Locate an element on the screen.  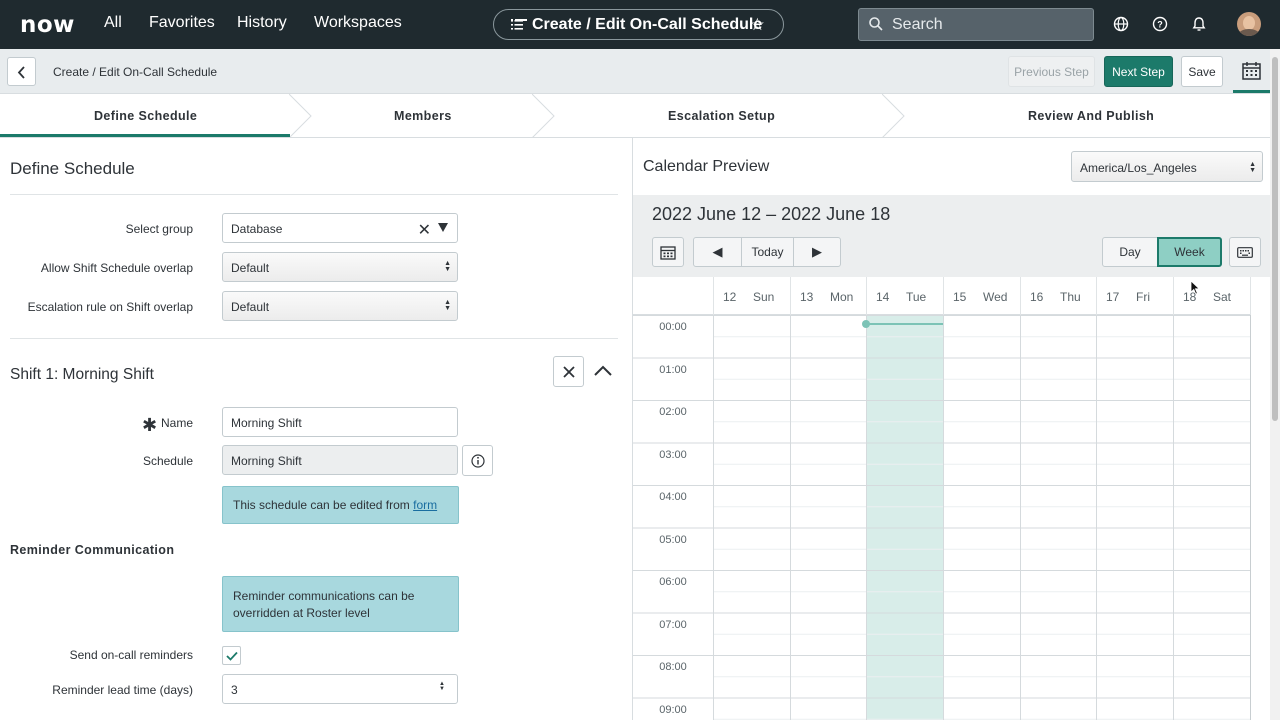
name-input: Morning Shift is located at coordinates (340, 422).